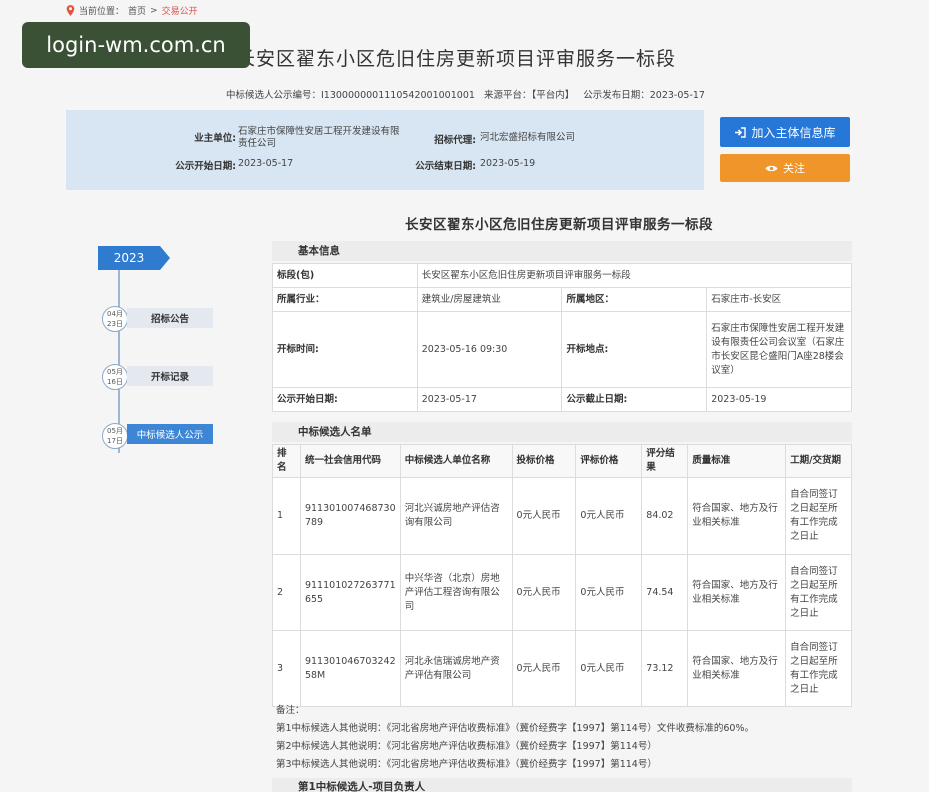 The width and height of the screenshot is (929, 792). Describe the element at coordinates (665, 668) in the screenshot. I see `score-cell: 73.12` at that location.